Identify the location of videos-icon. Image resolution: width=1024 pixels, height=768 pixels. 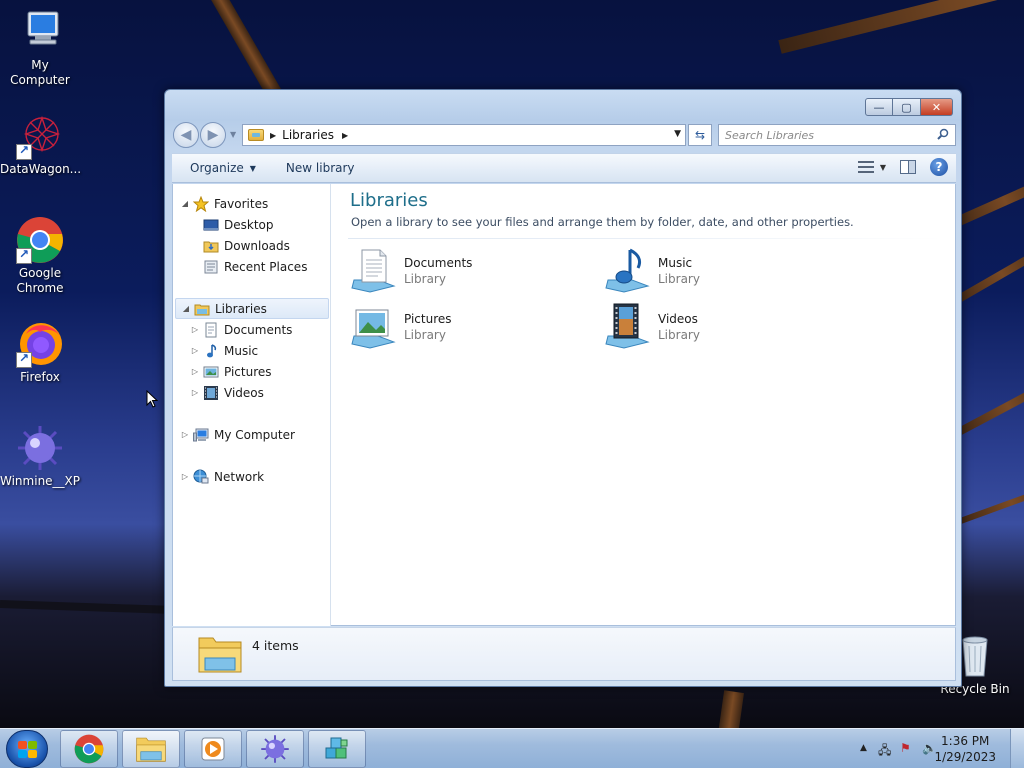
(211, 393).